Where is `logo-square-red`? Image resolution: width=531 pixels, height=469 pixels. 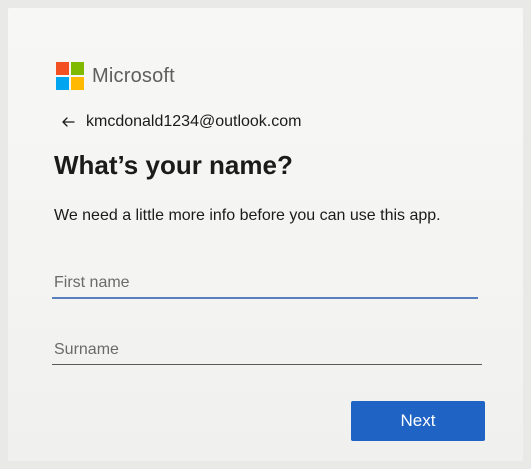 logo-square-red is located at coordinates (62, 68).